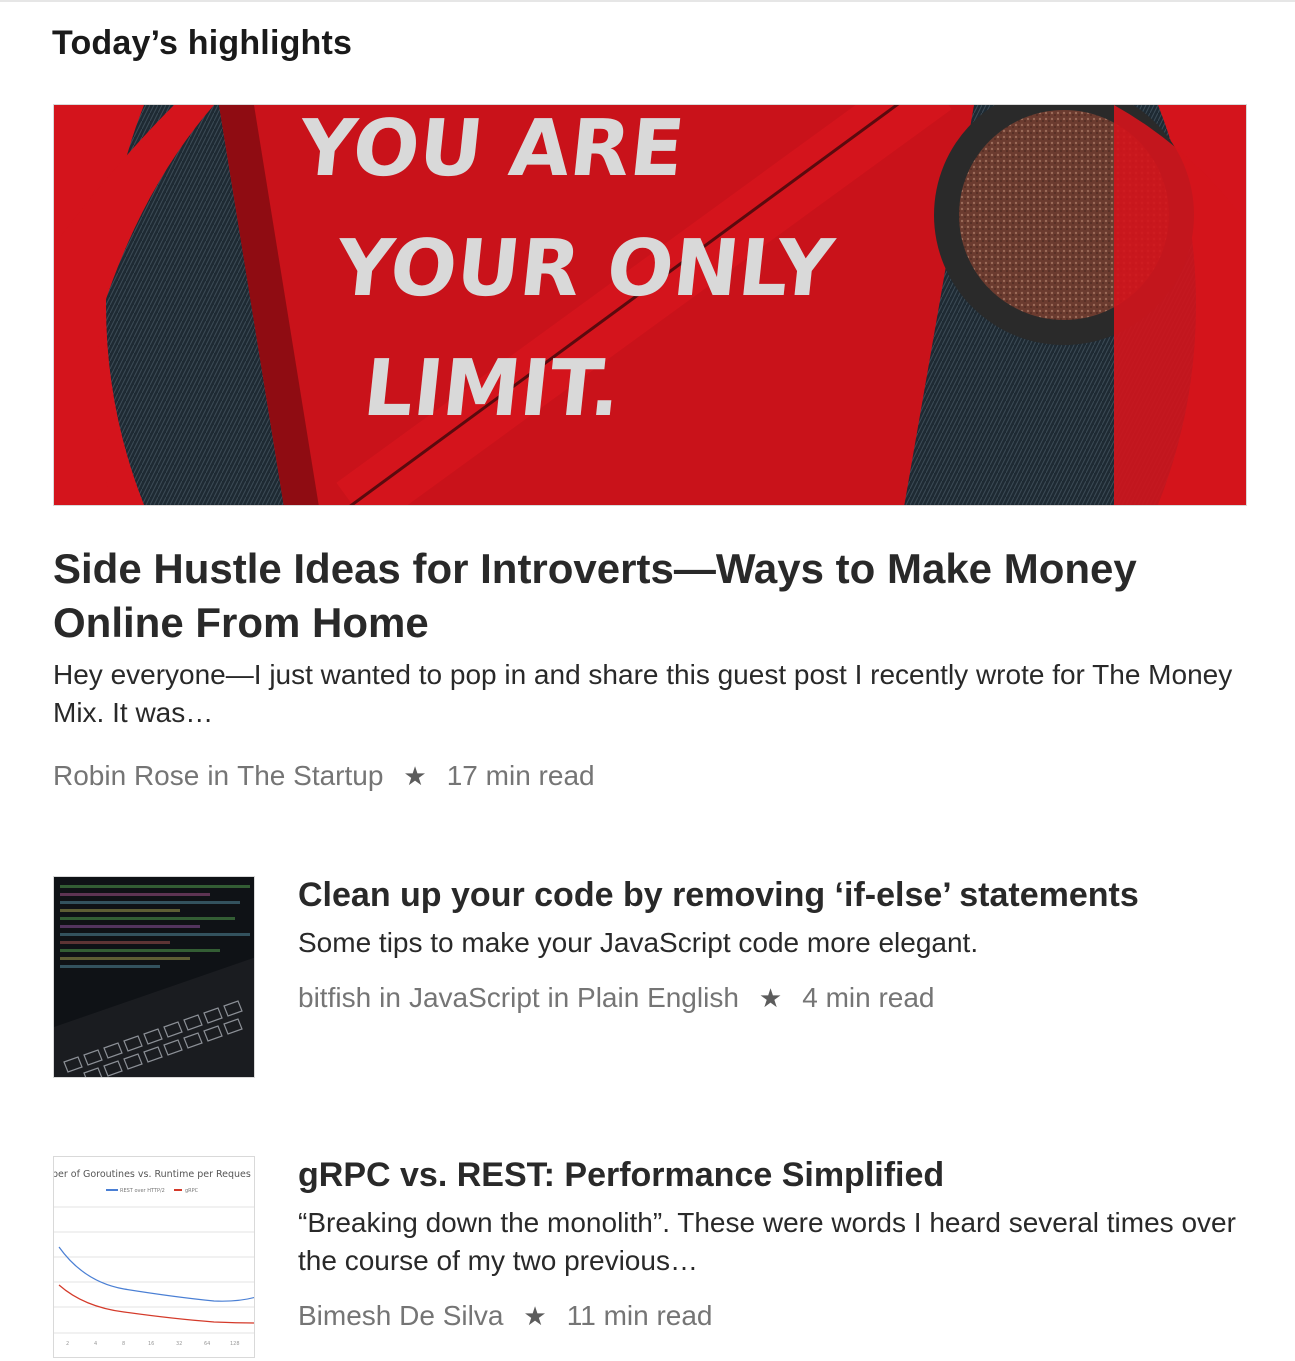 Image resolution: width=1295 pixels, height=1361 pixels. Describe the element at coordinates (639, 1315) in the screenshot. I see `grpc-read-time: 11 min read` at that location.